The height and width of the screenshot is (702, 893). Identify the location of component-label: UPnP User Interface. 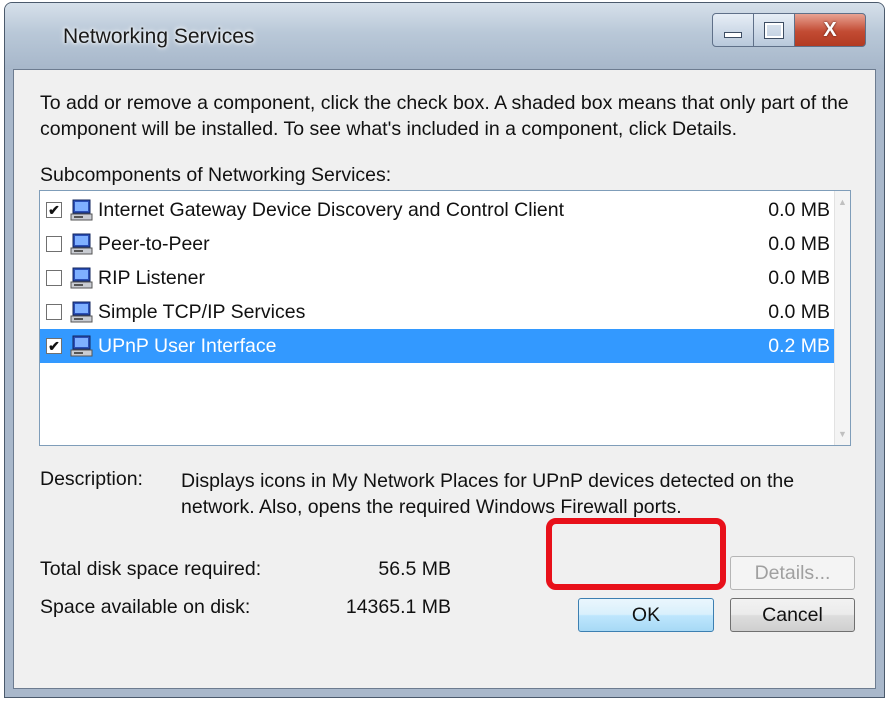
(187, 345).